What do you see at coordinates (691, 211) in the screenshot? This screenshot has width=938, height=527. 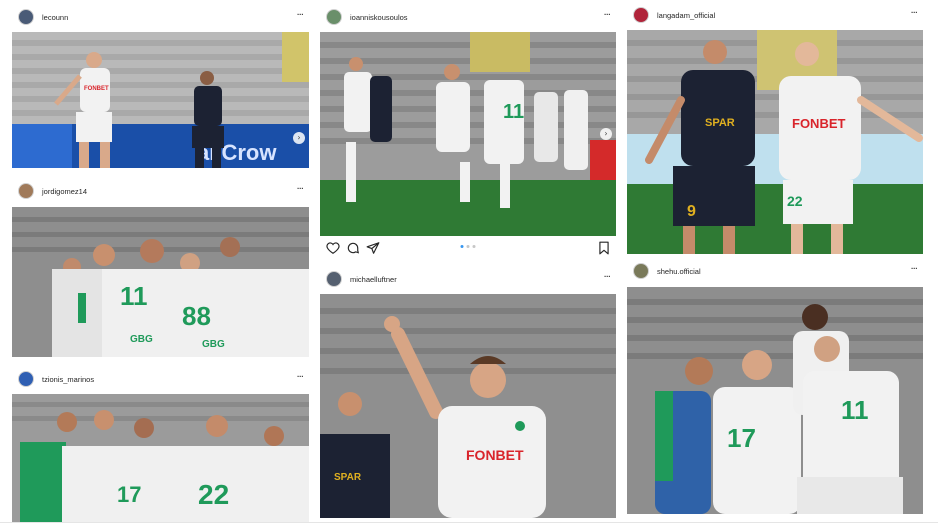 I see `jersey-number: 9` at bounding box center [691, 211].